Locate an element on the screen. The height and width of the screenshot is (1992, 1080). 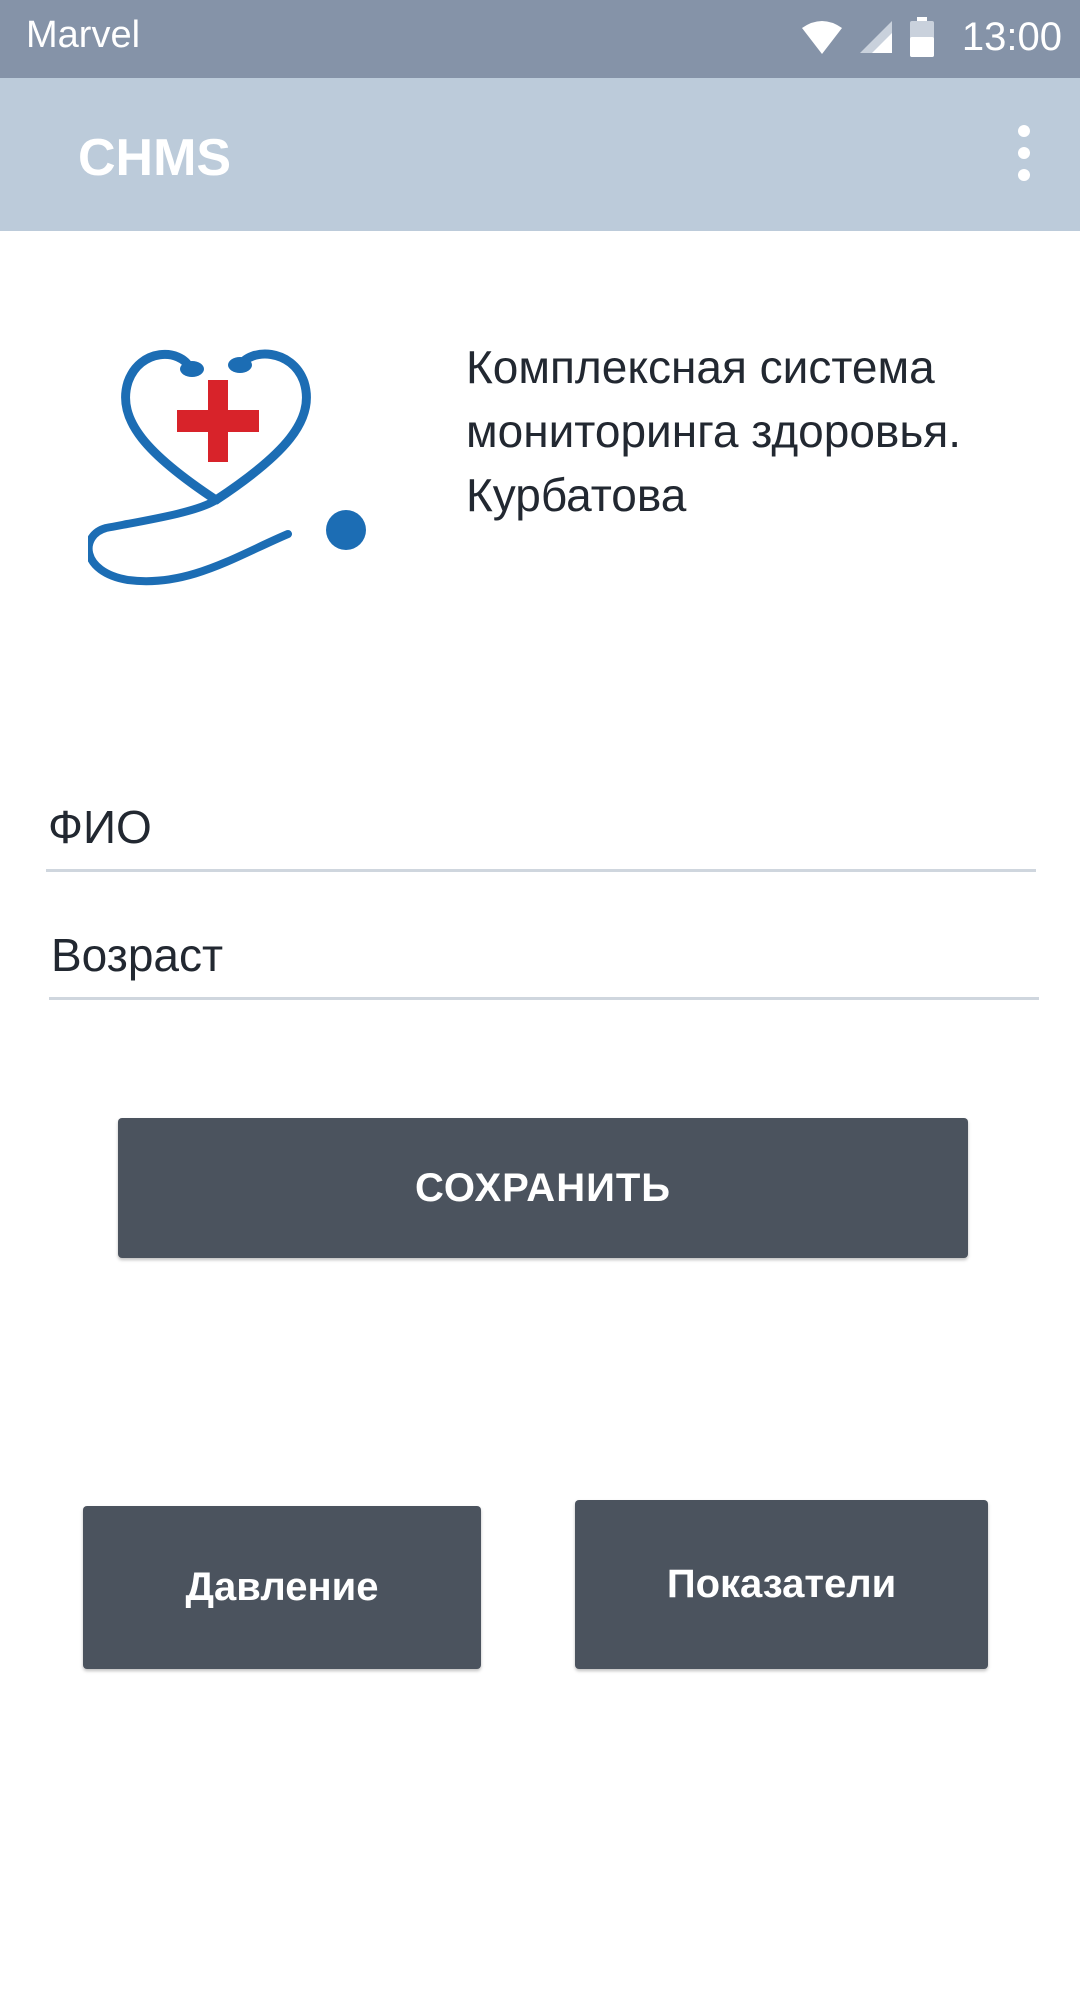
fio-underline is located at coordinates (541, 870).